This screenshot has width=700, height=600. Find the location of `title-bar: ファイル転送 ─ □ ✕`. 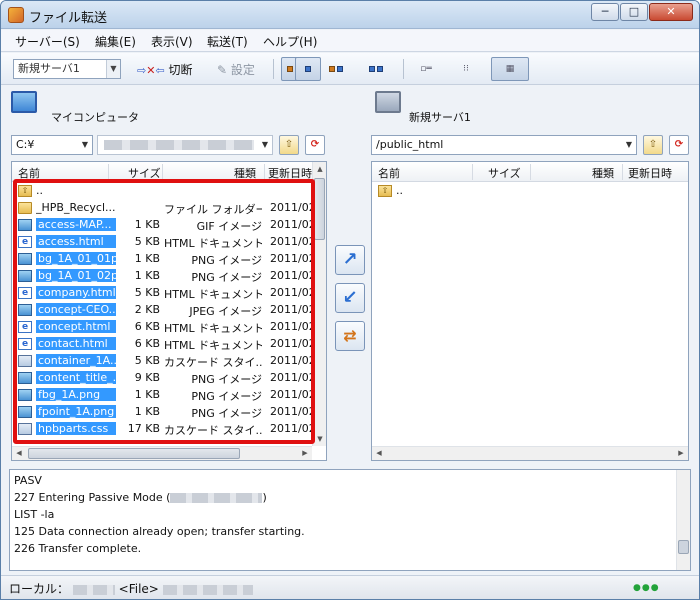

title-bar: ファイル転送 ─ □ ✕ is located at coordinates (350, 15).